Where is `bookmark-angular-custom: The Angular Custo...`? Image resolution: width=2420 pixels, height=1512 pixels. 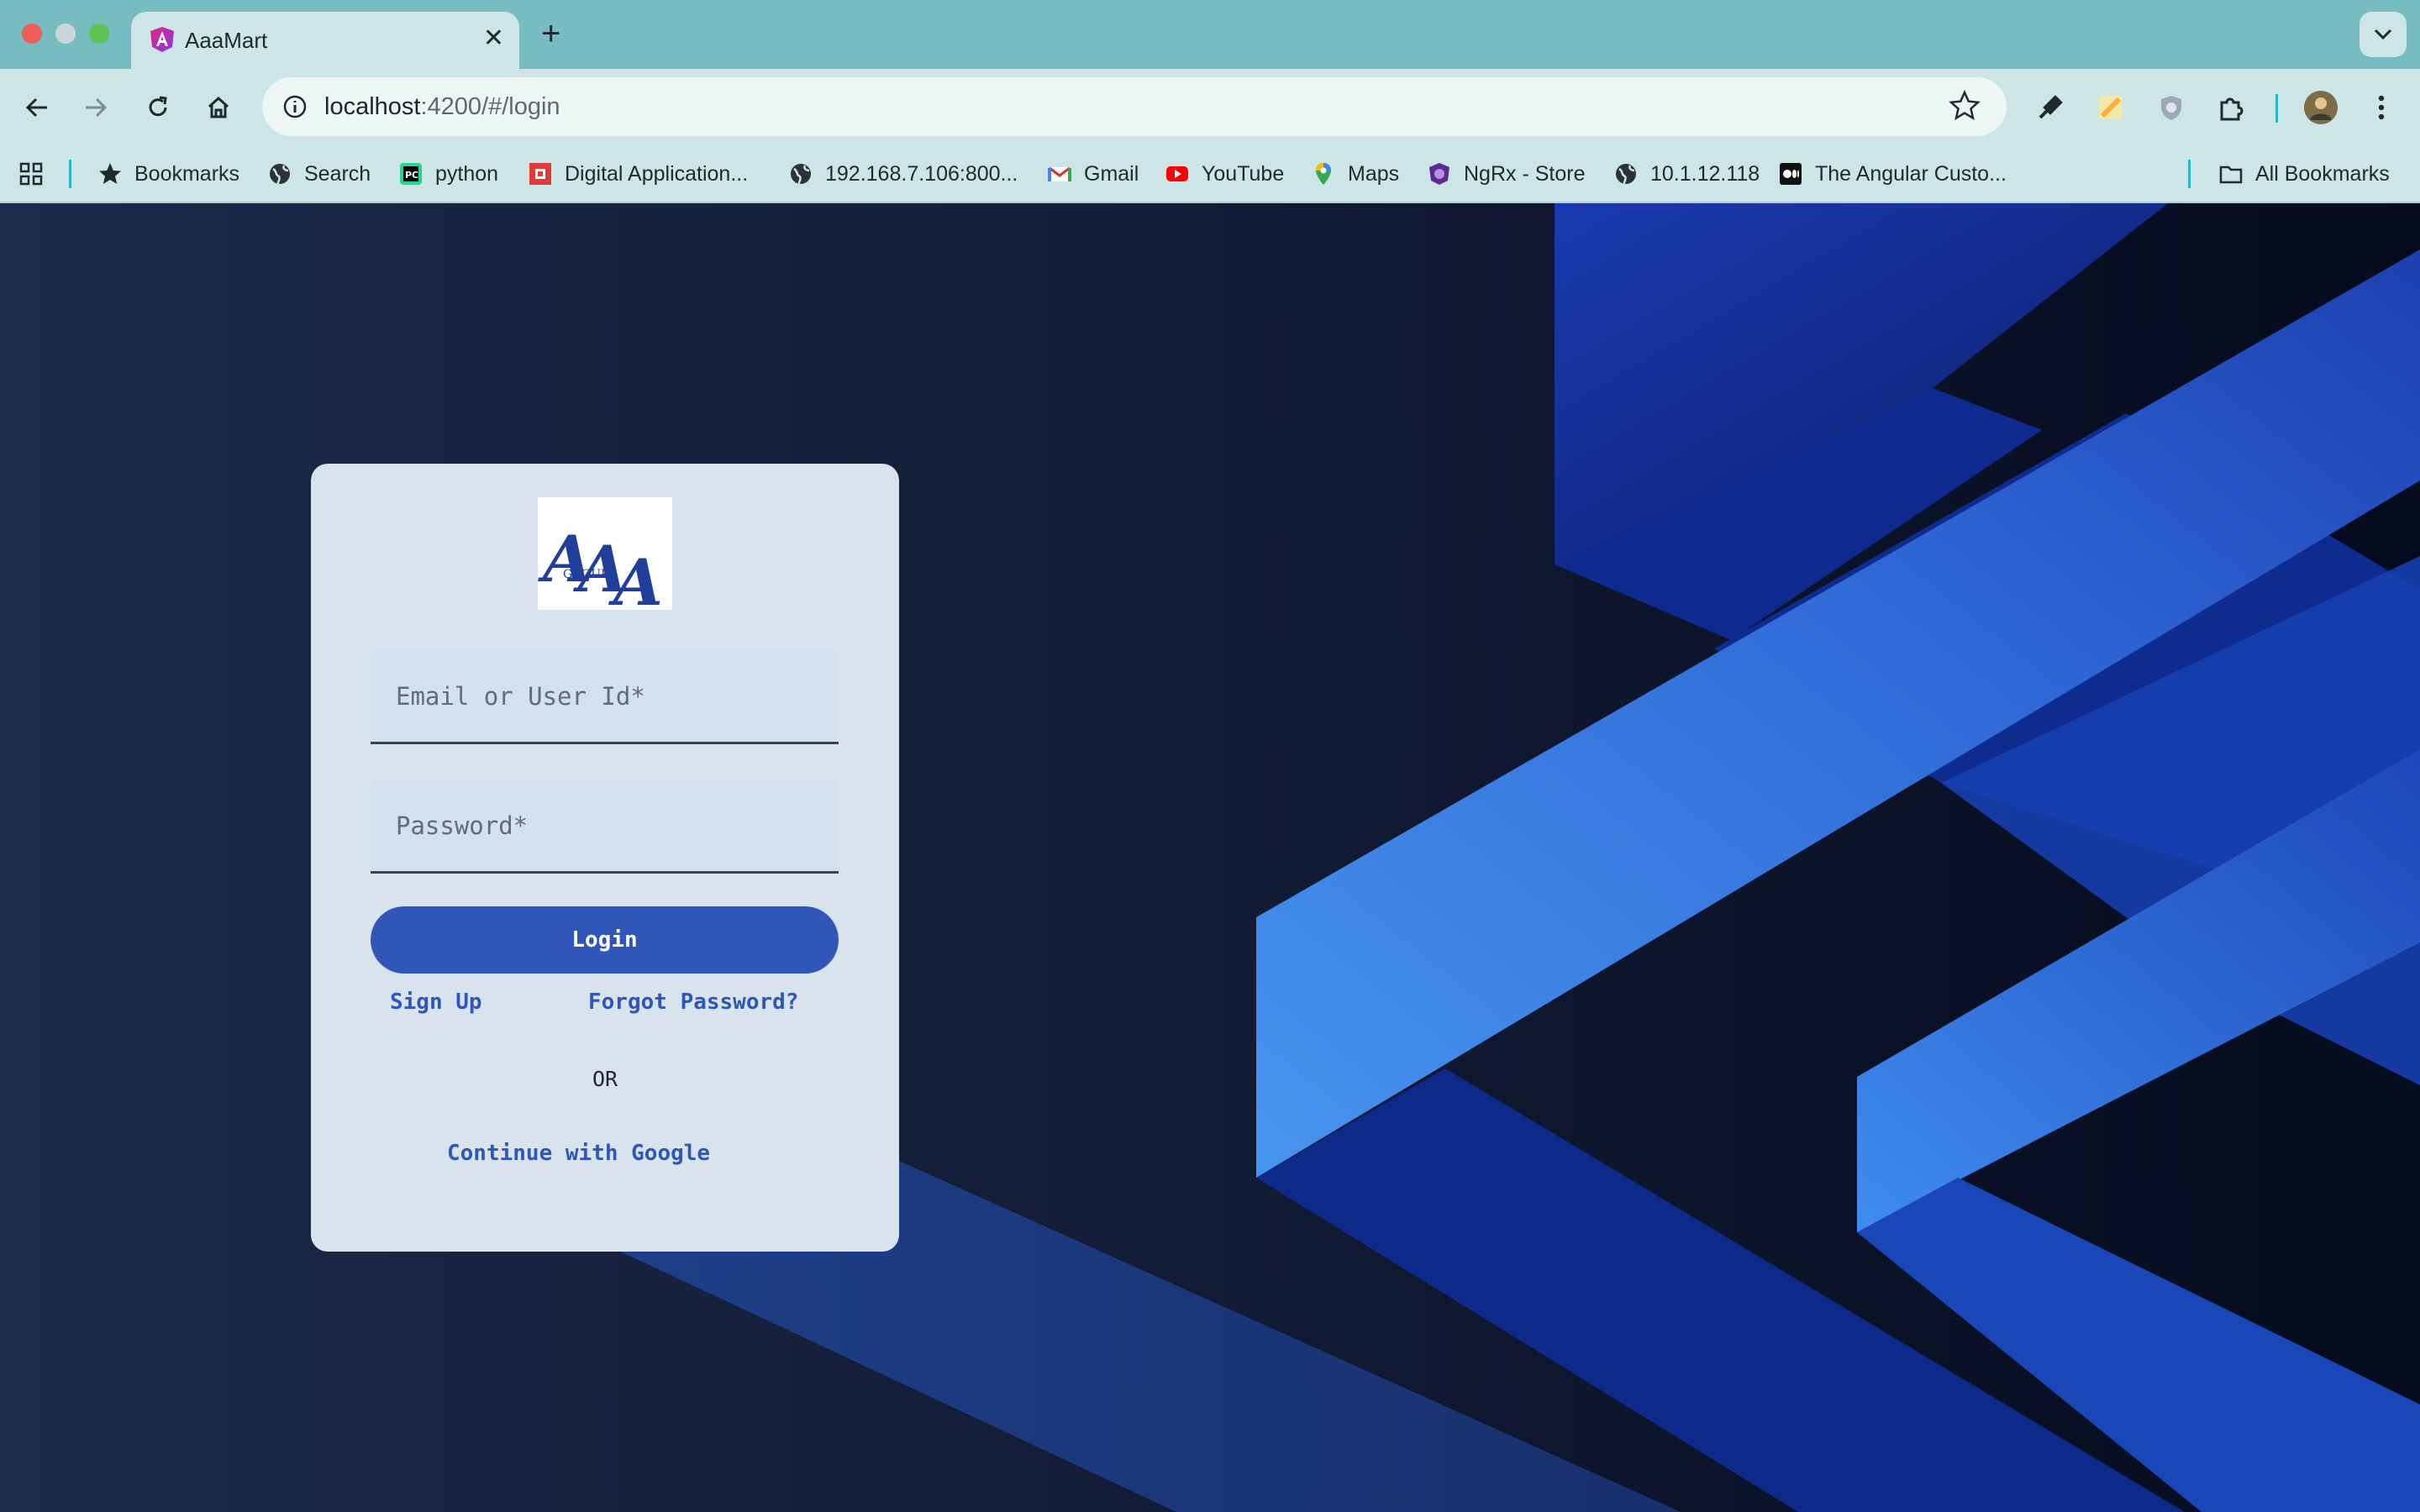
bookmark-angular-custom: The Angular Custo... is located at coordinates (1892, 174).